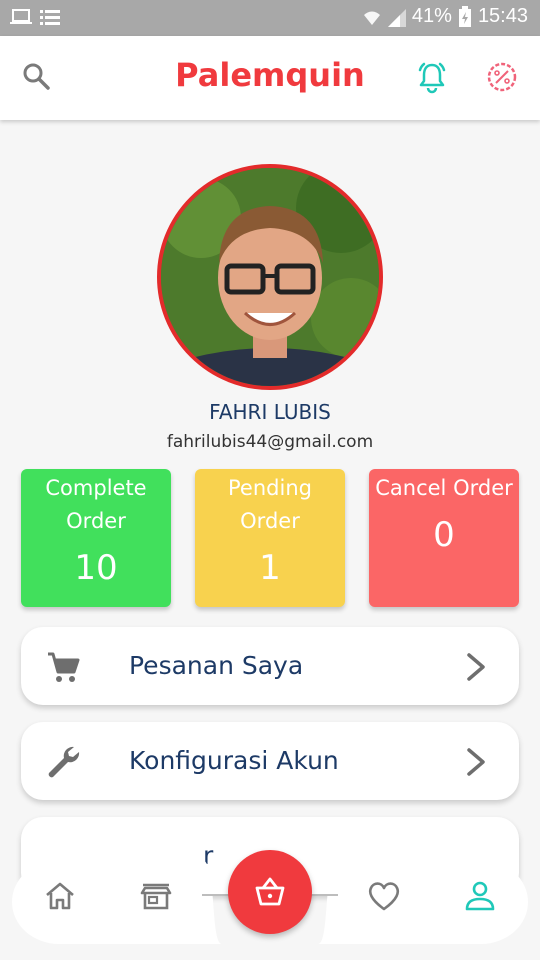  What do you see at coordinates (464, 16) in the screenshot?
I see `battery-charging-icon` at bounding box center [464, 16].